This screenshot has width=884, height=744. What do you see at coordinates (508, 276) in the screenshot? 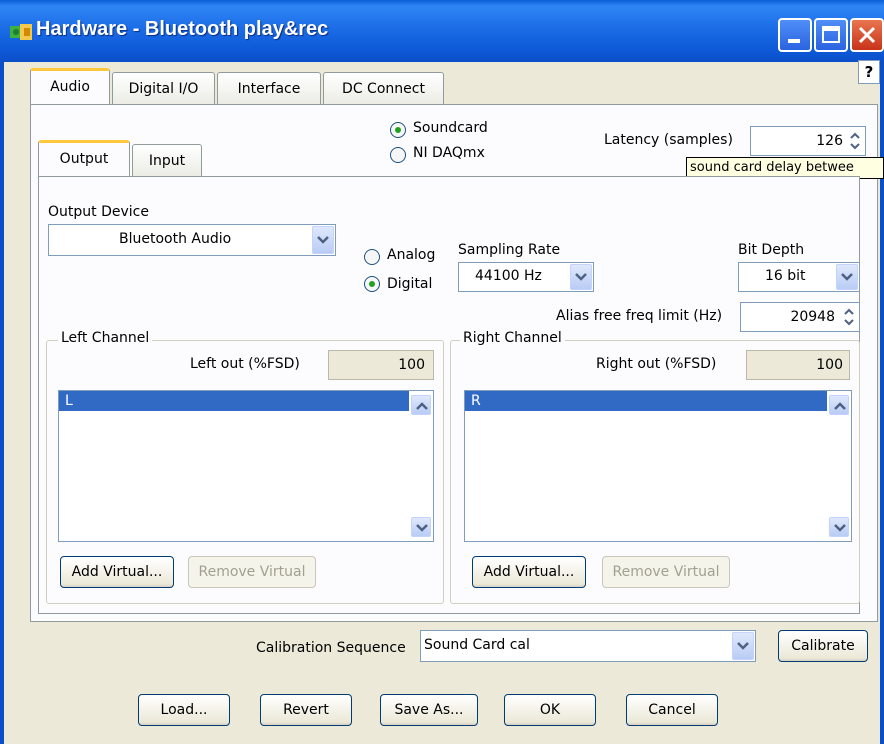
I see `sampling-rate-value: 44100 Hz` at bounding box center [508, 276].